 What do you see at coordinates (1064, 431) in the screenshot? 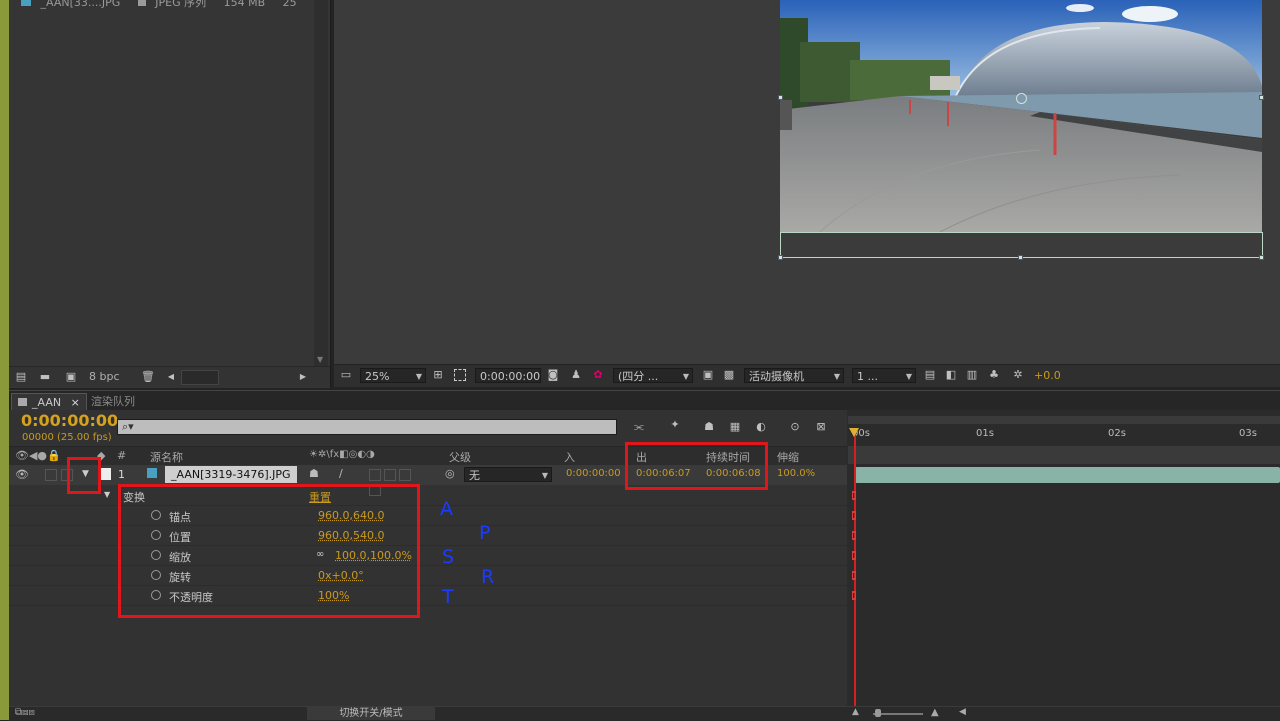
I see `time-ruler: 00s 01s 02s 03s` at bounding box center [1064, 431].